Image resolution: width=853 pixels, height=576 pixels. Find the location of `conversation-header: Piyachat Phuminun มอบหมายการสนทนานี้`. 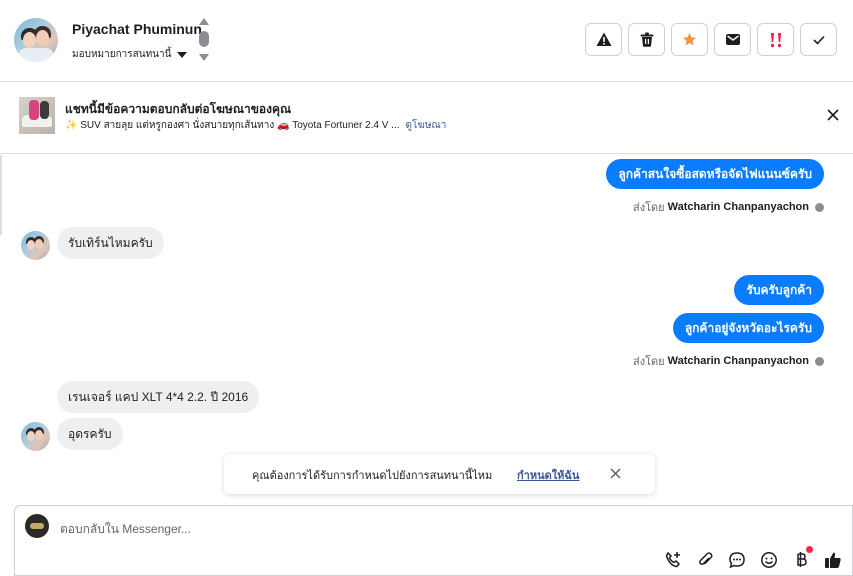

conversation-header: Piyachat Phuminun มอบหมายการสนทนานี้ is located at coordinates (426, 41).